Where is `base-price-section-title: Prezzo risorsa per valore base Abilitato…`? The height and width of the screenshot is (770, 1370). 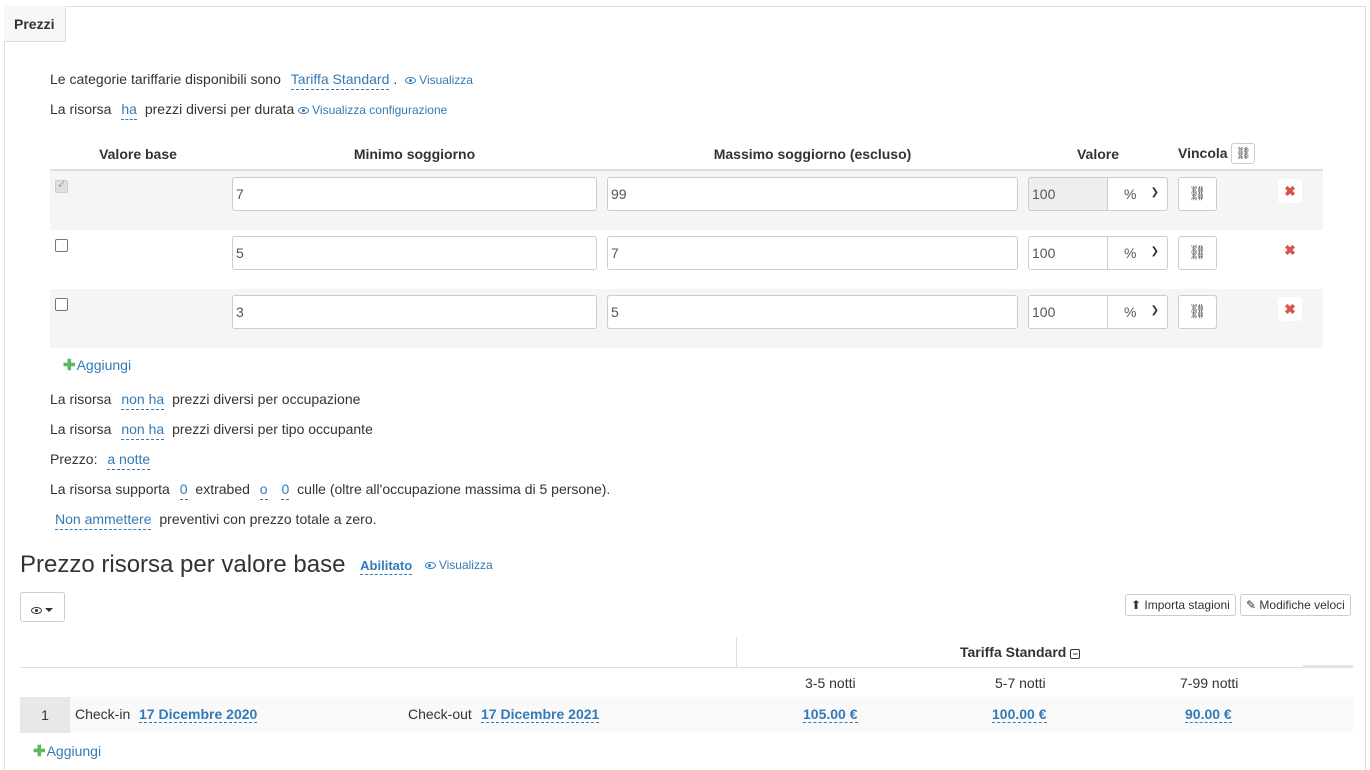
base-price-section-title: Prezzo risorsa per valore base Abilitato… is located at coordinates (256, 565).